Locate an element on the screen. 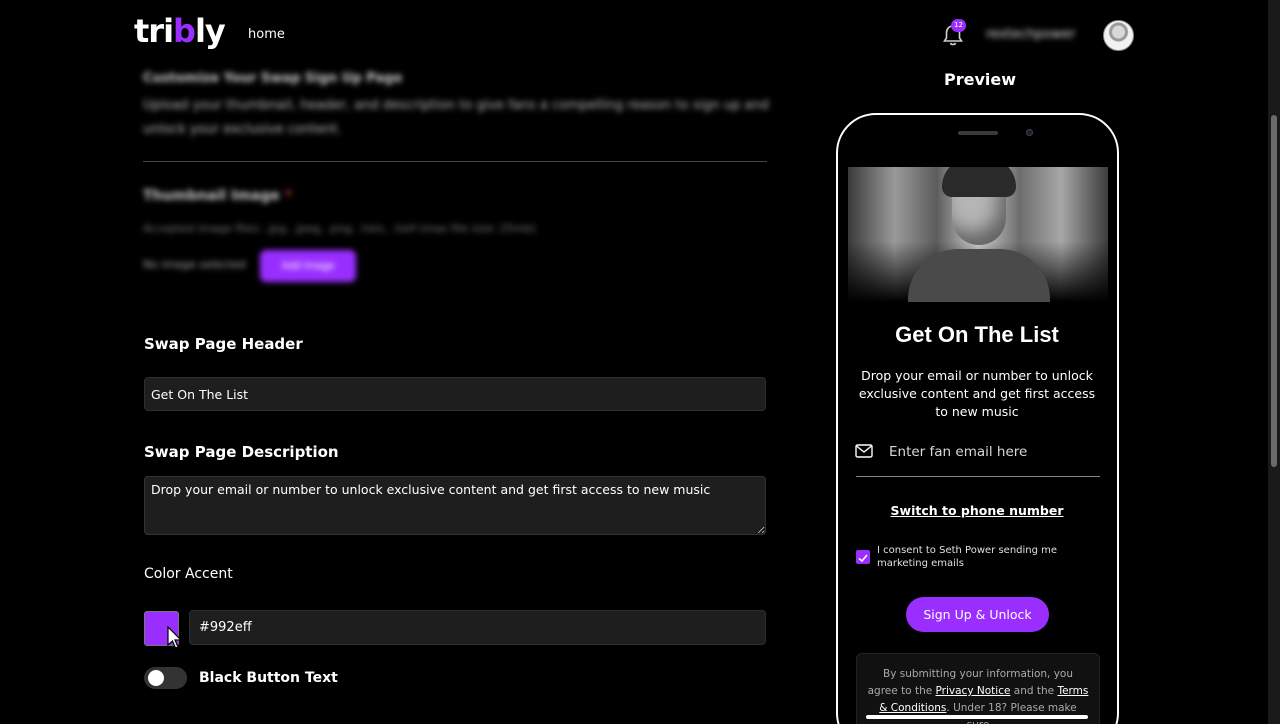 The width and height of the screenshot is (1280, 724). avatar is located at coordinates (1118, 35).